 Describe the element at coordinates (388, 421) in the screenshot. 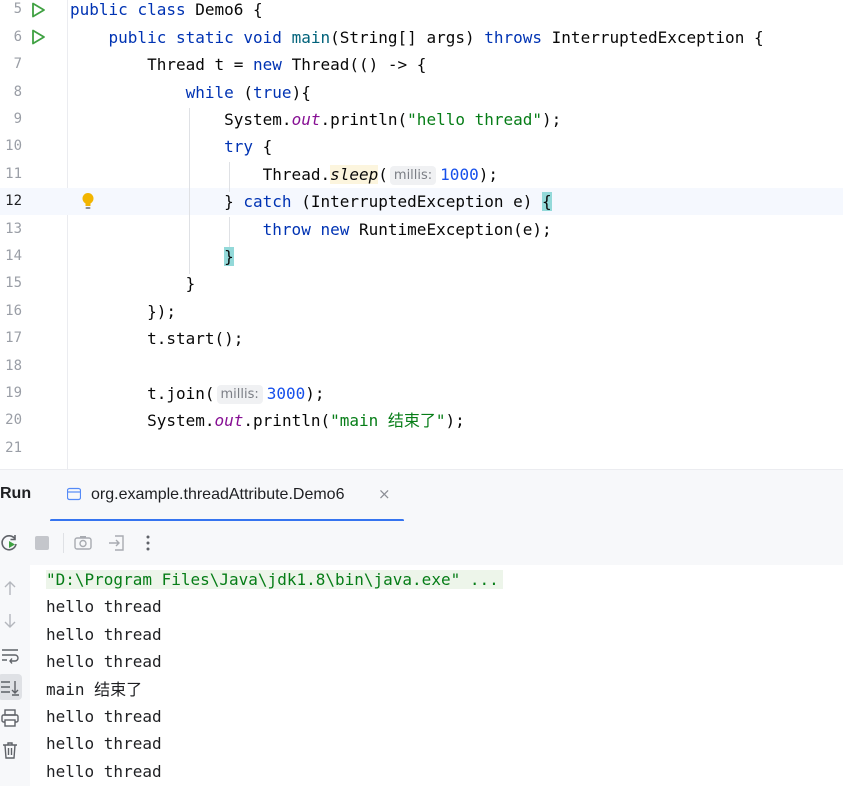

I see `code-token: "main 结束了"` at that location.